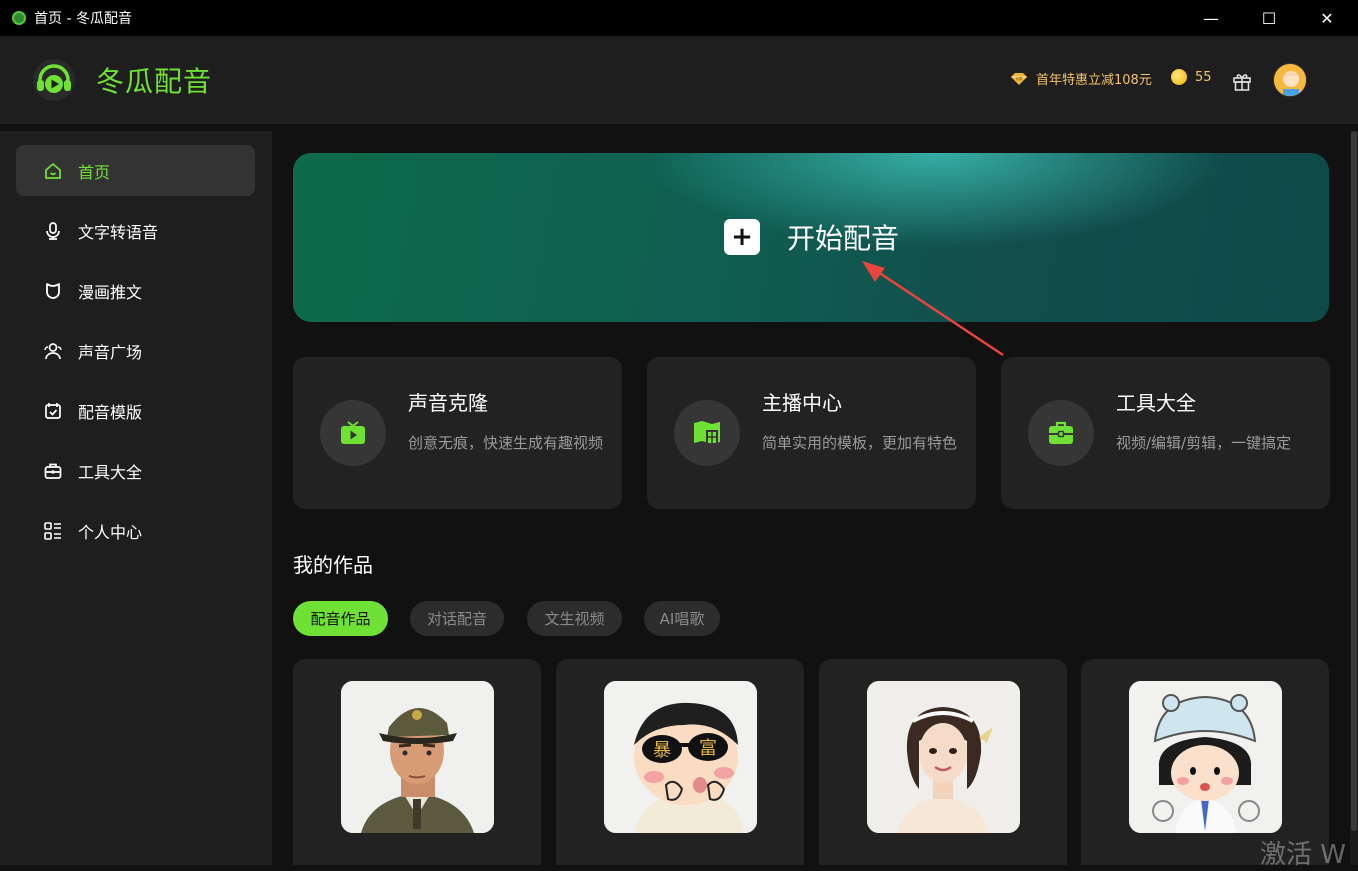 This screenshot has width=1358, height=871. I want to click on my-works-title: 我的作品, so click(333, 565).